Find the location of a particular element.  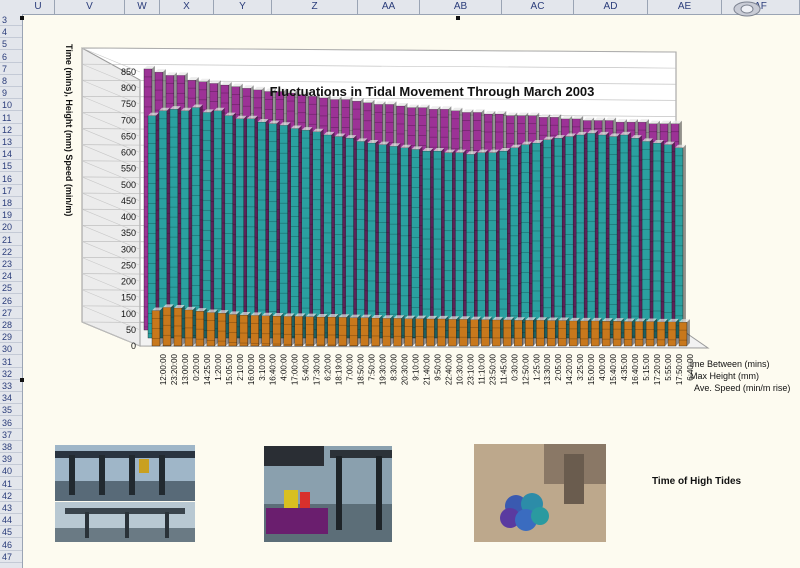

row-header-cell: 13 is located at coordinates (11, 142).